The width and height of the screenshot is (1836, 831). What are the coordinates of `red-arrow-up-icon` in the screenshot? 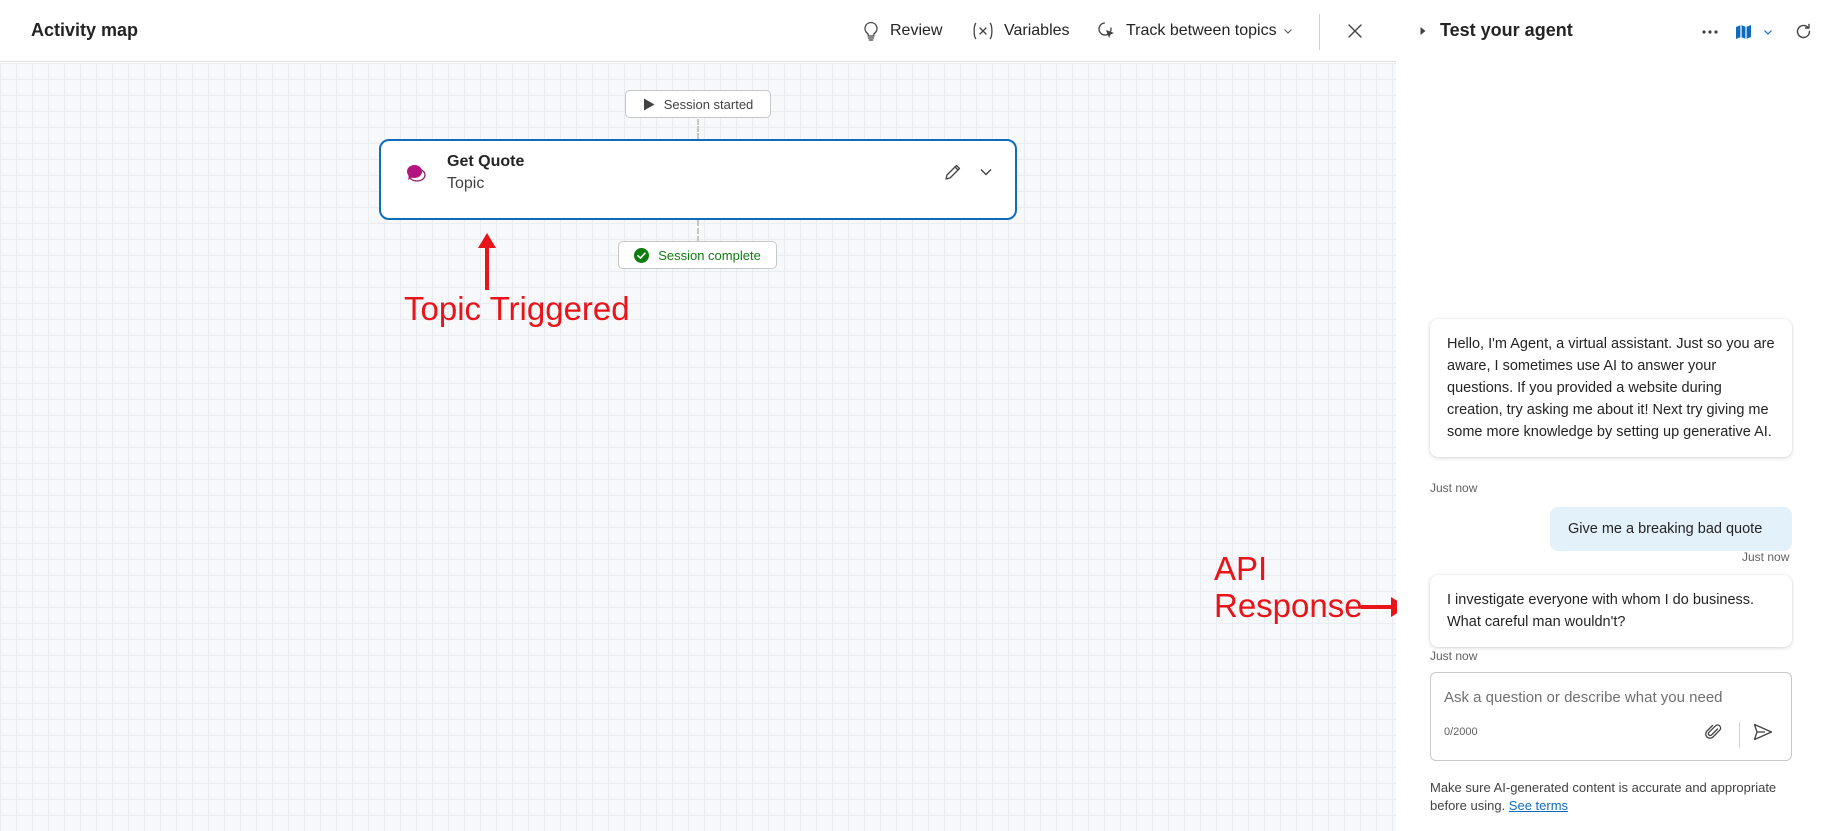 It's located at (487, 261).